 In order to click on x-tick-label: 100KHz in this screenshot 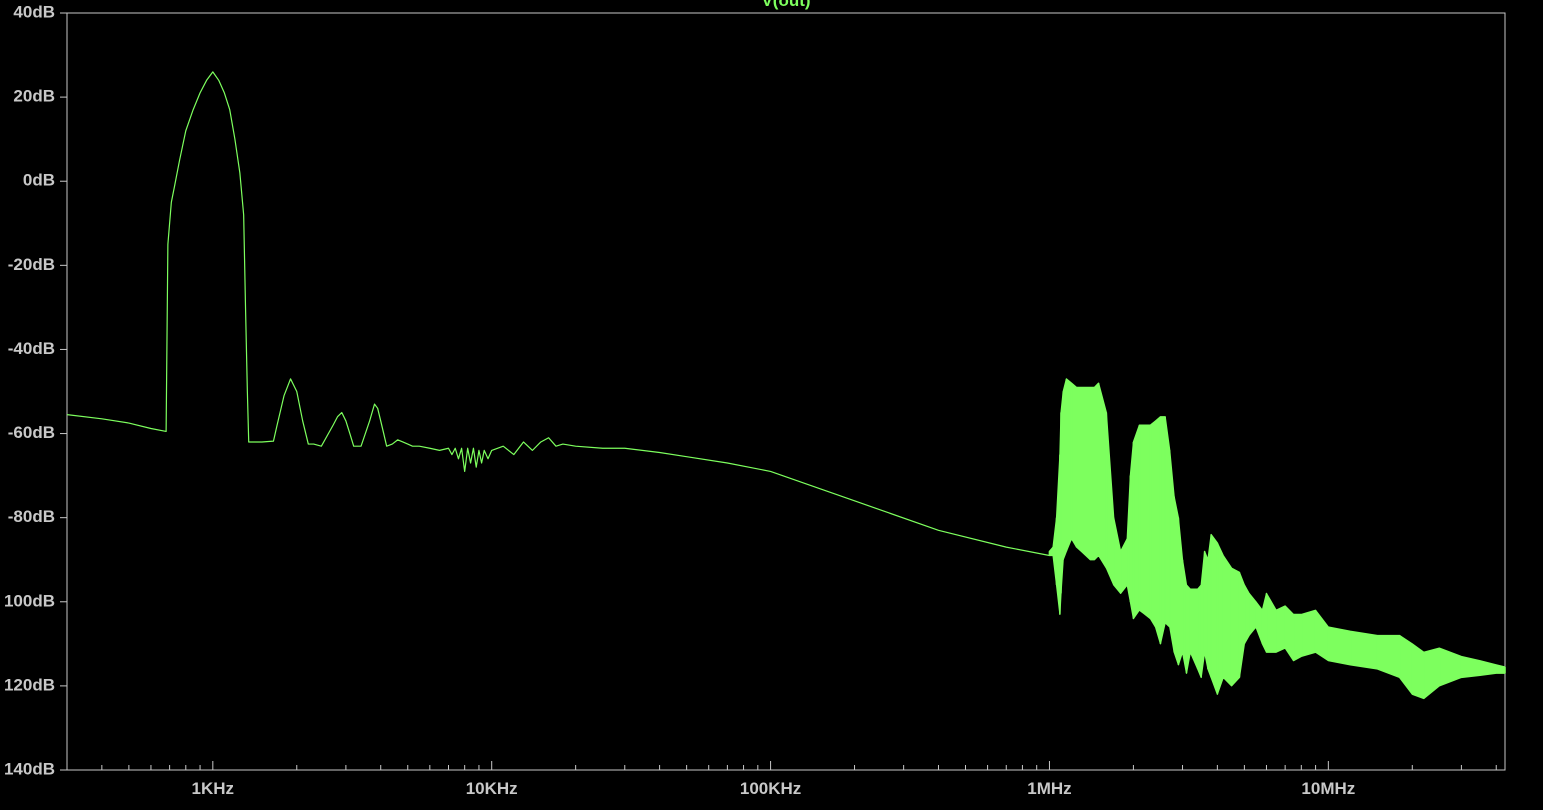, I will do `click(770, 788)`.